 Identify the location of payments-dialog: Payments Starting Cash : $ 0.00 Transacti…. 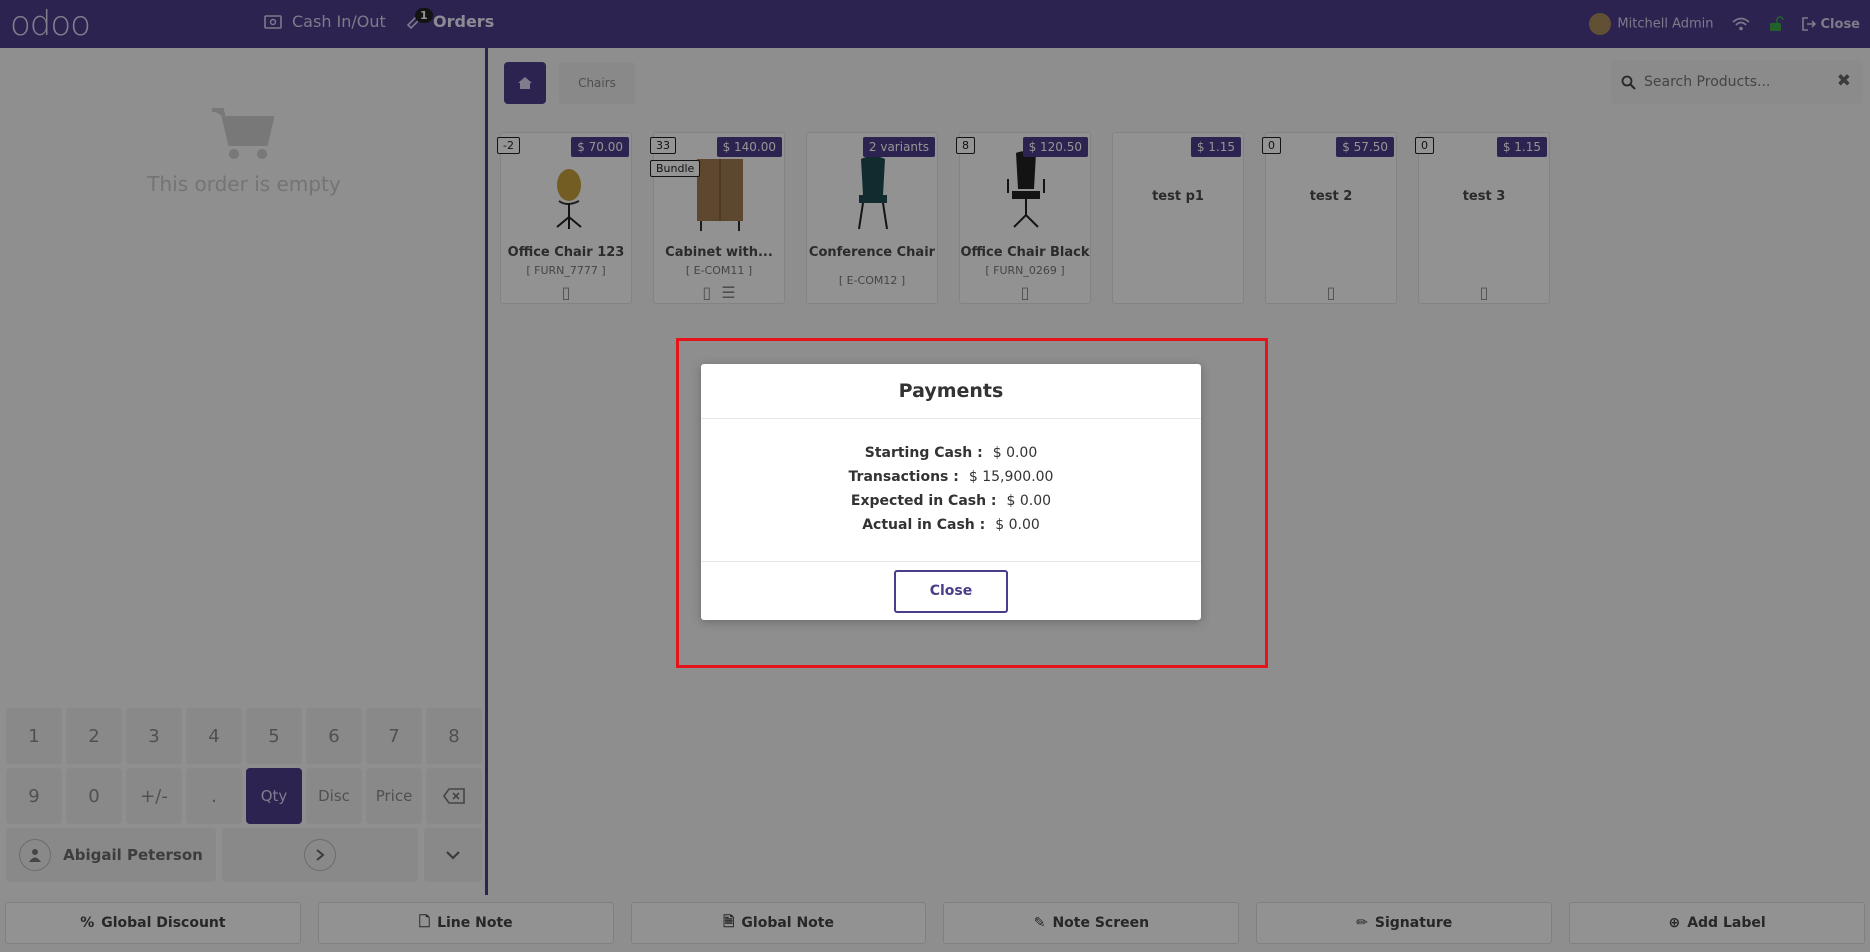
(951, 492).